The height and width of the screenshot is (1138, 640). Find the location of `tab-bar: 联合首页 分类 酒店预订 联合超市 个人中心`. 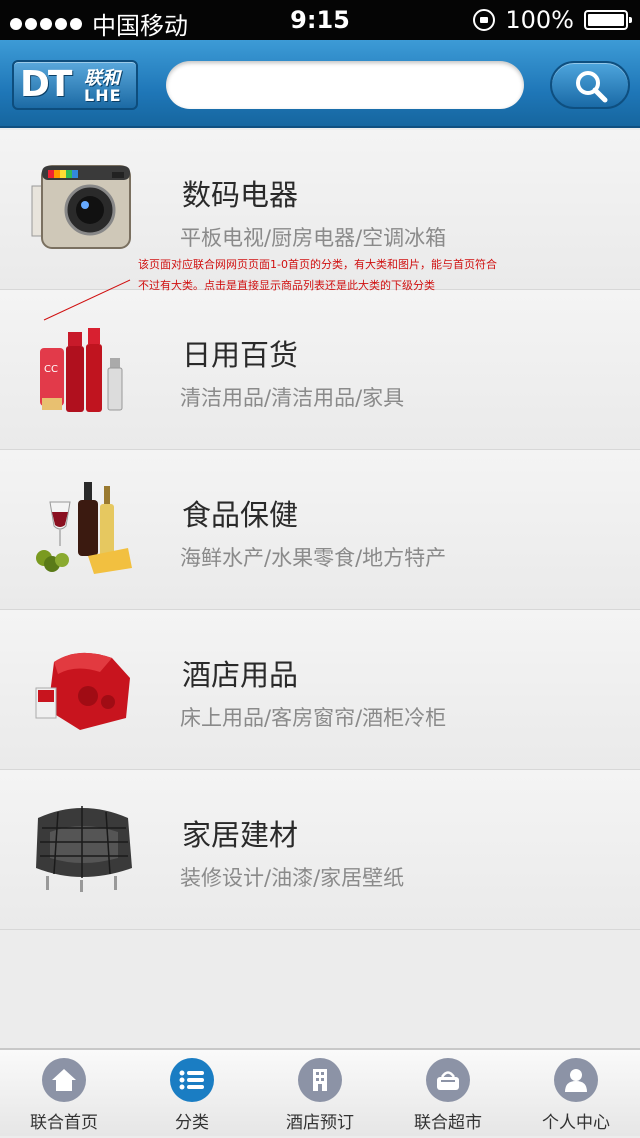

tab-bar: 联合首页 分类 酒店预订 联合超市 个人中心 is located at coordinates (320, 1092).